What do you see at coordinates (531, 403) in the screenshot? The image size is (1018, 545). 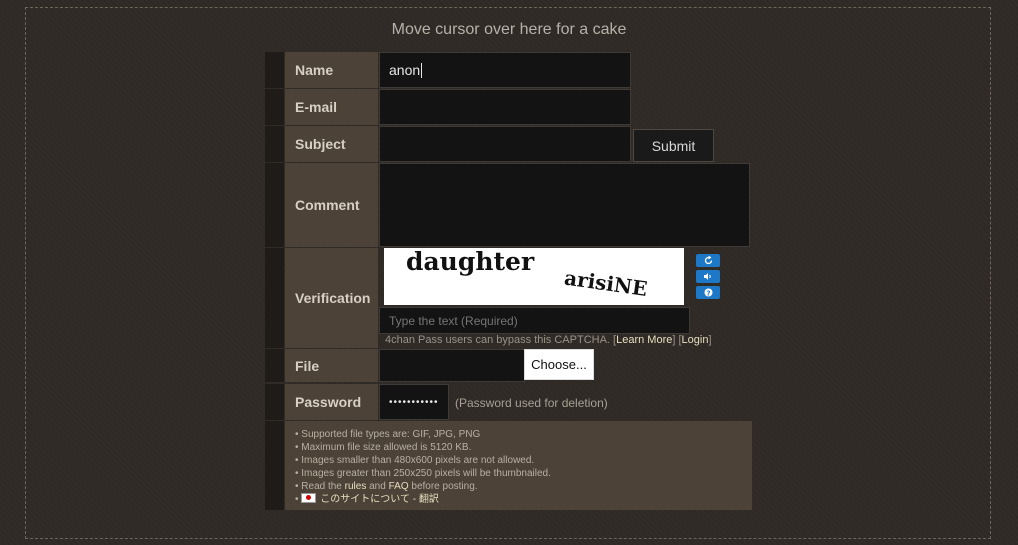 I see `password-note: (Password used for deletion)` at bounding box center [531, 403].